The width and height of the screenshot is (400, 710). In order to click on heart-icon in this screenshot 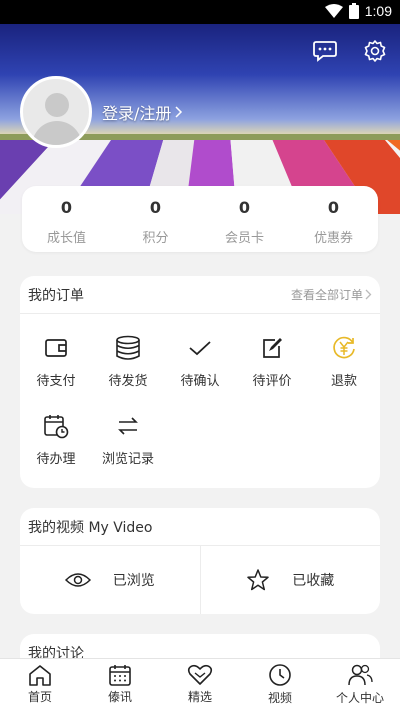, I will do `click(200, 674)`.